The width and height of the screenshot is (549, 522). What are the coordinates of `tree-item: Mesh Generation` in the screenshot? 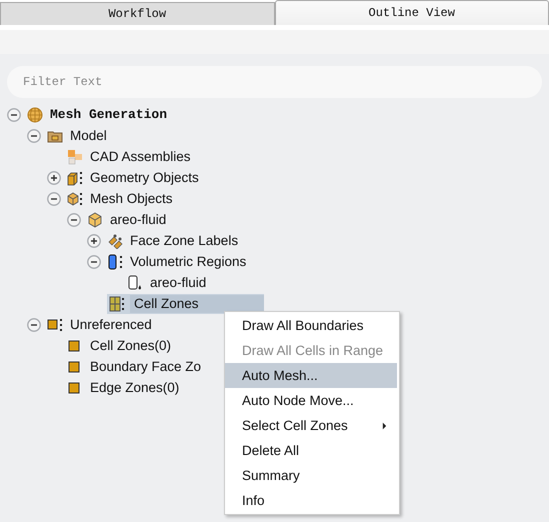 It's located at (109, 114).